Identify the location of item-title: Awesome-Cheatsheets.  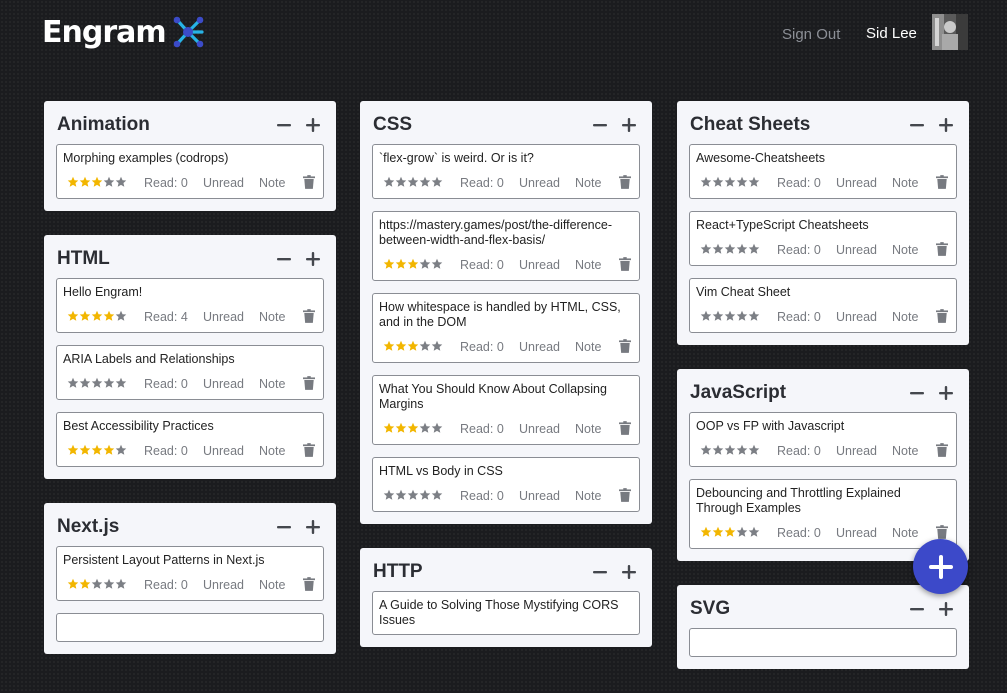
(823, 158).